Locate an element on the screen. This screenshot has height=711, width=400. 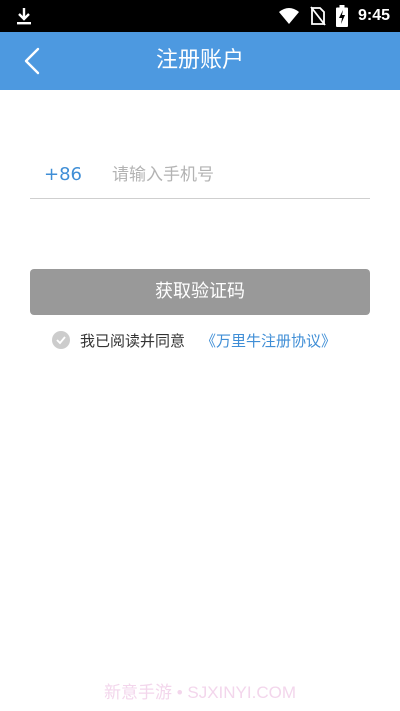
country-code: +86 is located at coordinates (63, 175).